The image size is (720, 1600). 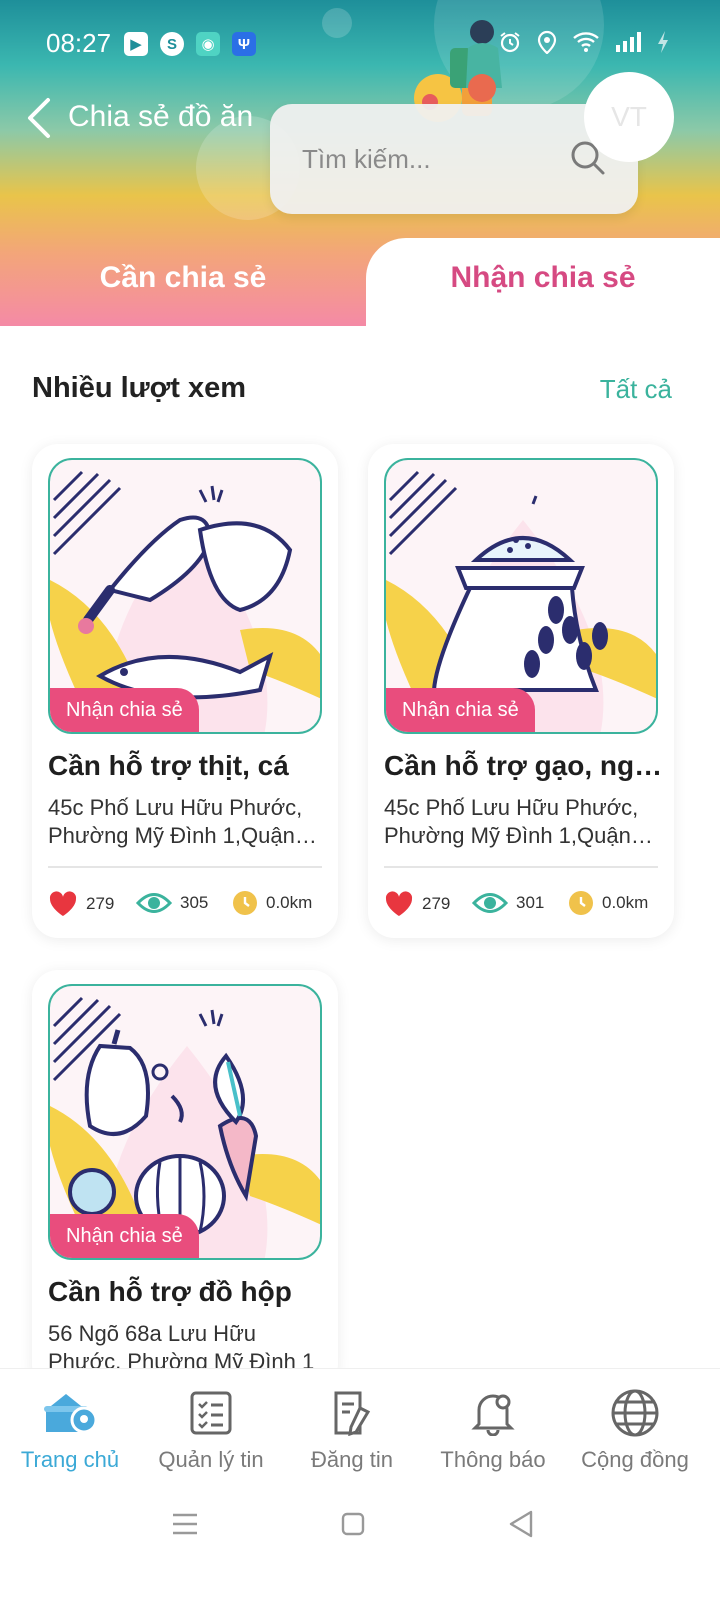 I want to click on vegetables-illustration: Nhận chia sẻ, so click(x=185, y=1122).